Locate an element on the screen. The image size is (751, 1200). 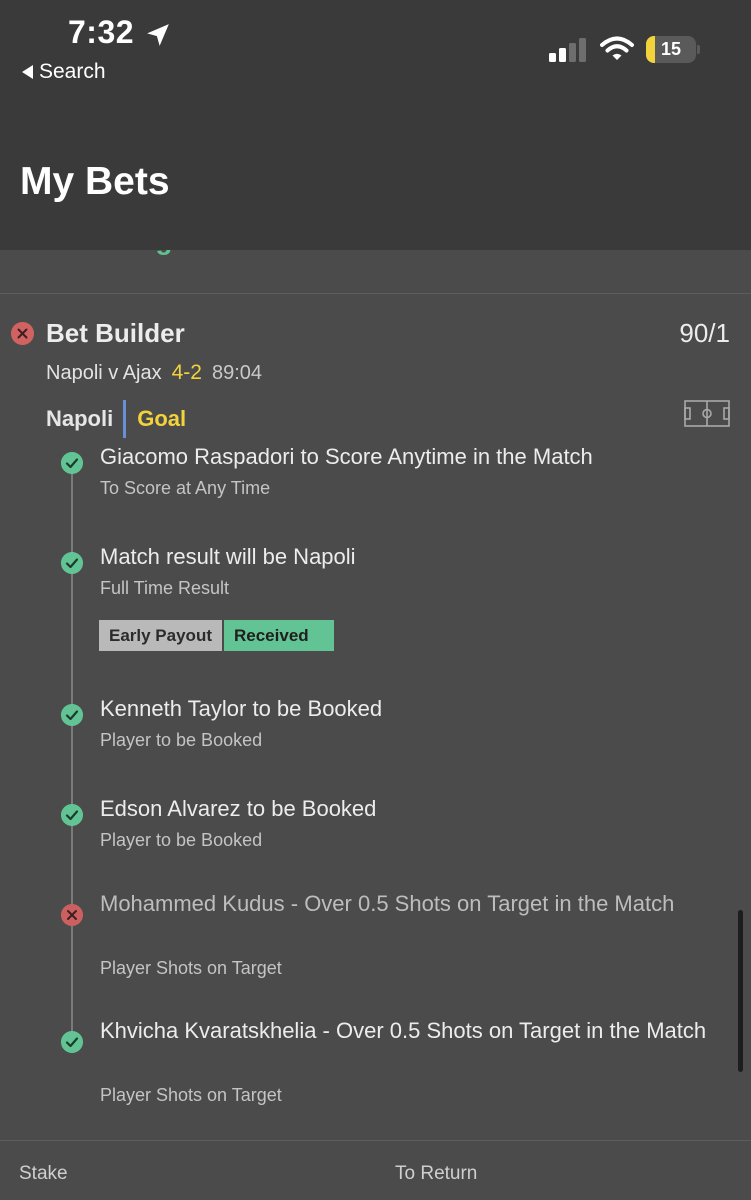
match-name: Napoli v Ajax is located at coordinates (104, 373).